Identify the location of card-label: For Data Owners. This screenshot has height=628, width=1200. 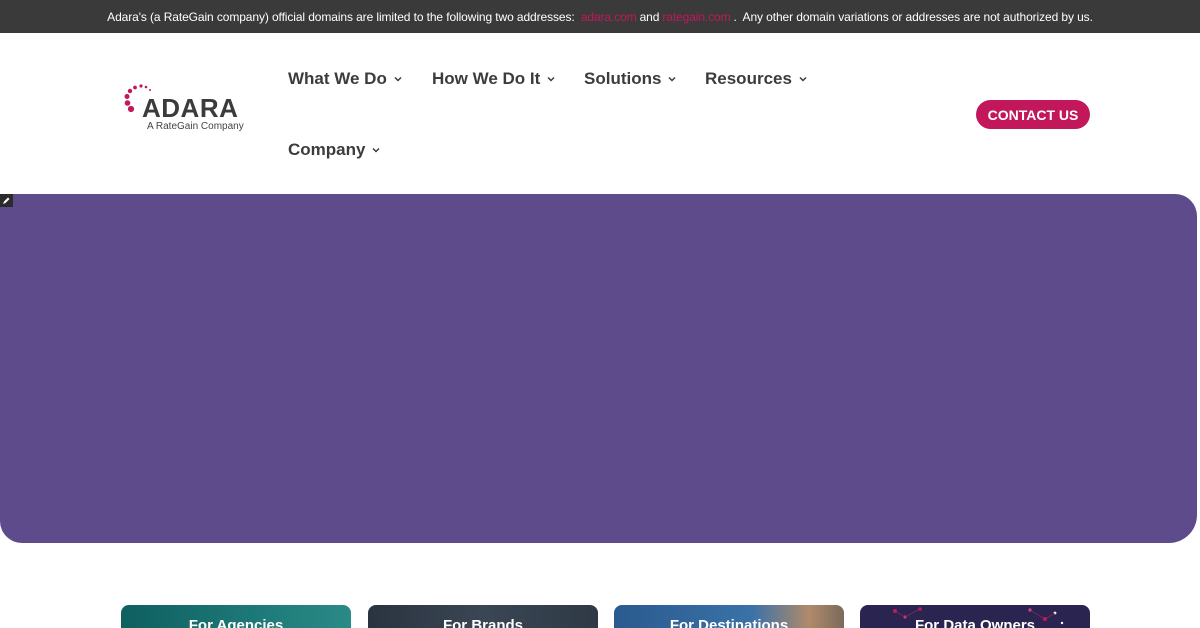
(975, 622).